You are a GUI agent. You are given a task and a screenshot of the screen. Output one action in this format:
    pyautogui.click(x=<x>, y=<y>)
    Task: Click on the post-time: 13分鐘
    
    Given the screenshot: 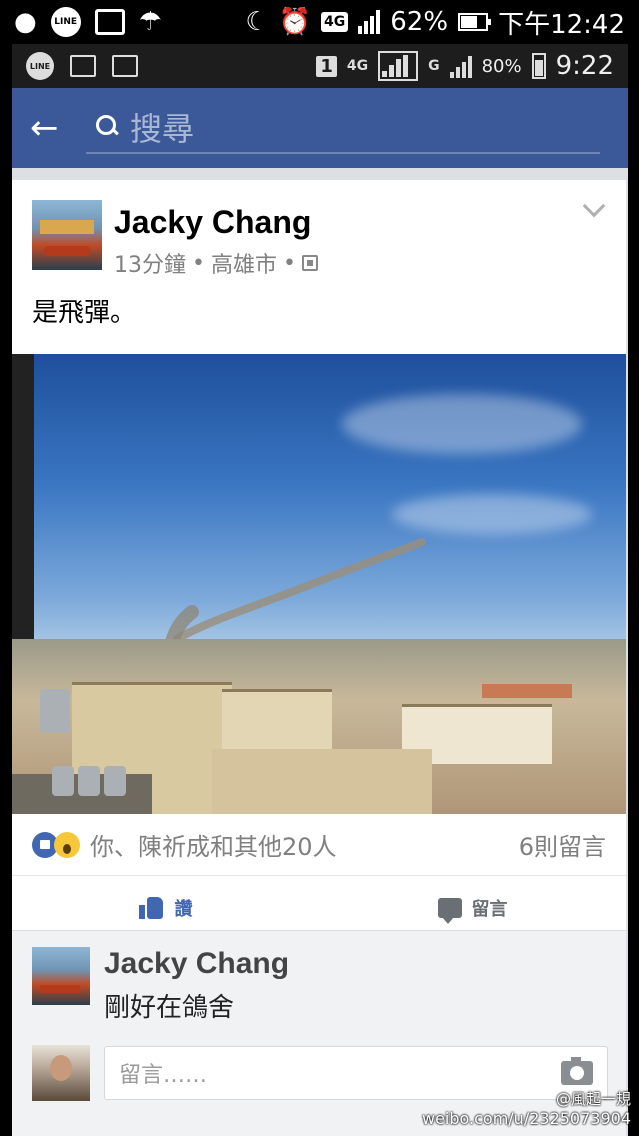 What is the action you would take?
    pyautogui.click(x=150, y=263)
    